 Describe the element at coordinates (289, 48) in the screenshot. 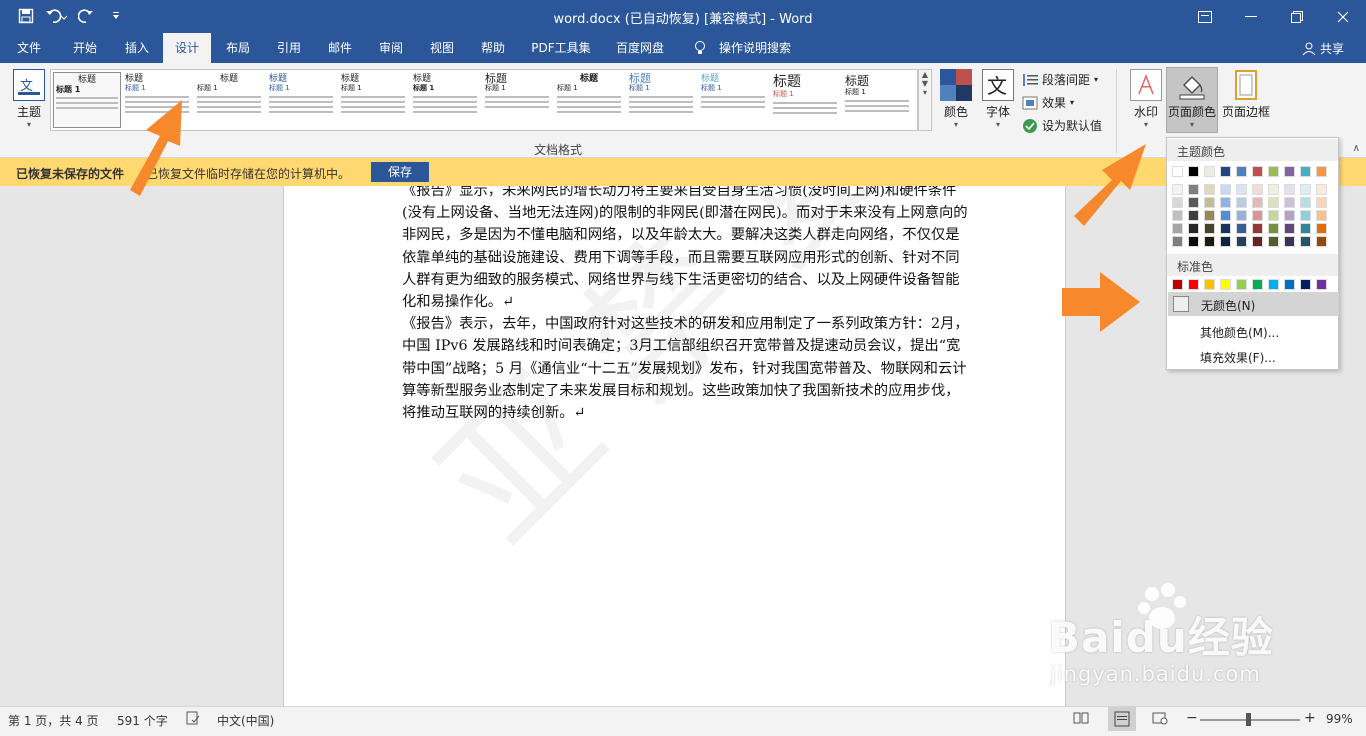

I see `tab-references: 引用` at that location.